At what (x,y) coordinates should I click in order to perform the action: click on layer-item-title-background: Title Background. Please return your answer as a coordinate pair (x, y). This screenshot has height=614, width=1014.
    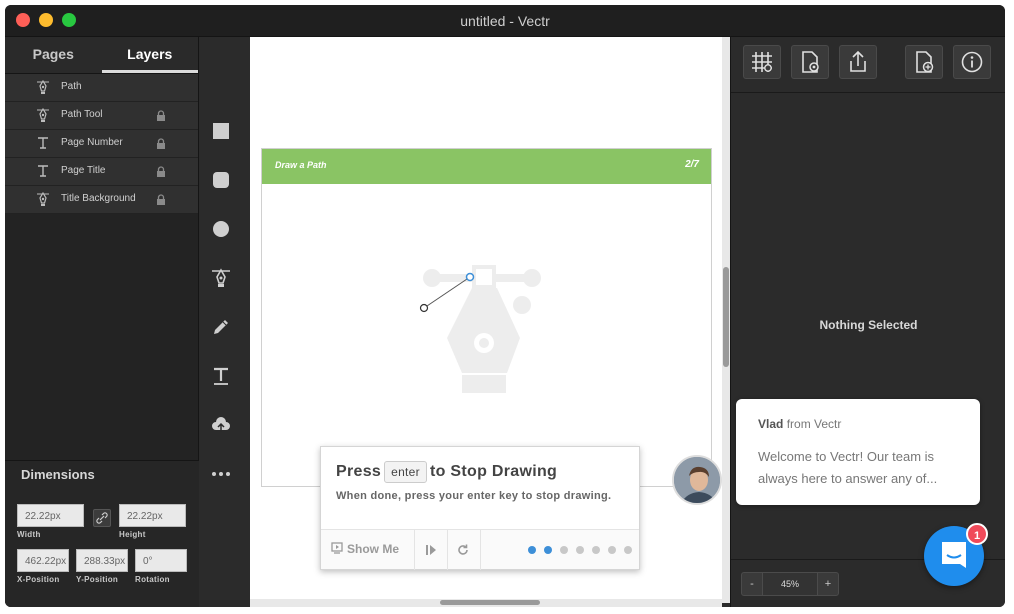
    Looking at the image, I should click on (101, 200).